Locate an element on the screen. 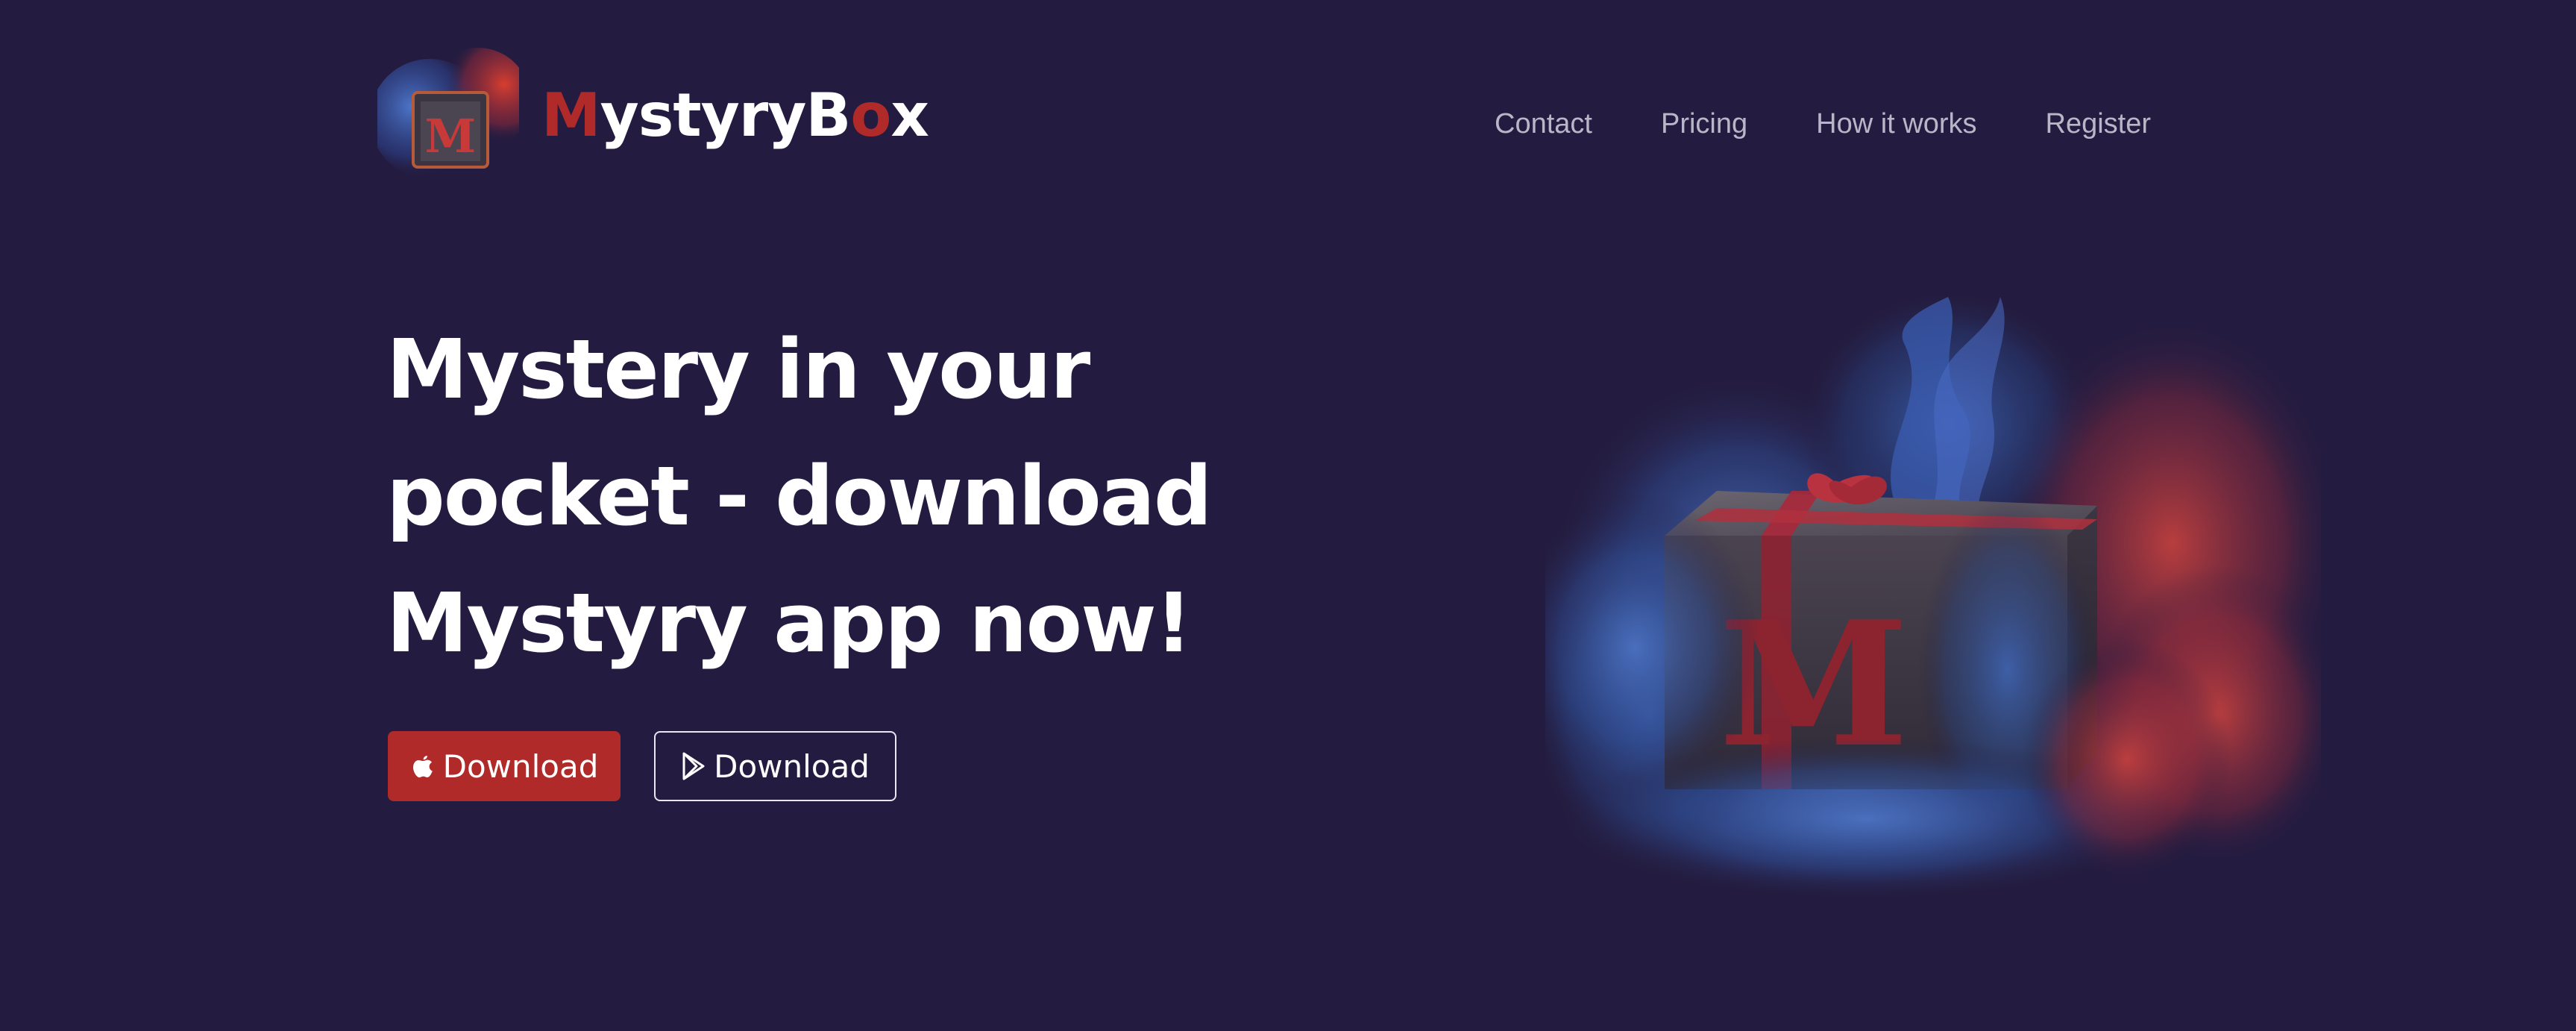  brand-home-link: M MystyryBox is located at coordinates (653, 115).